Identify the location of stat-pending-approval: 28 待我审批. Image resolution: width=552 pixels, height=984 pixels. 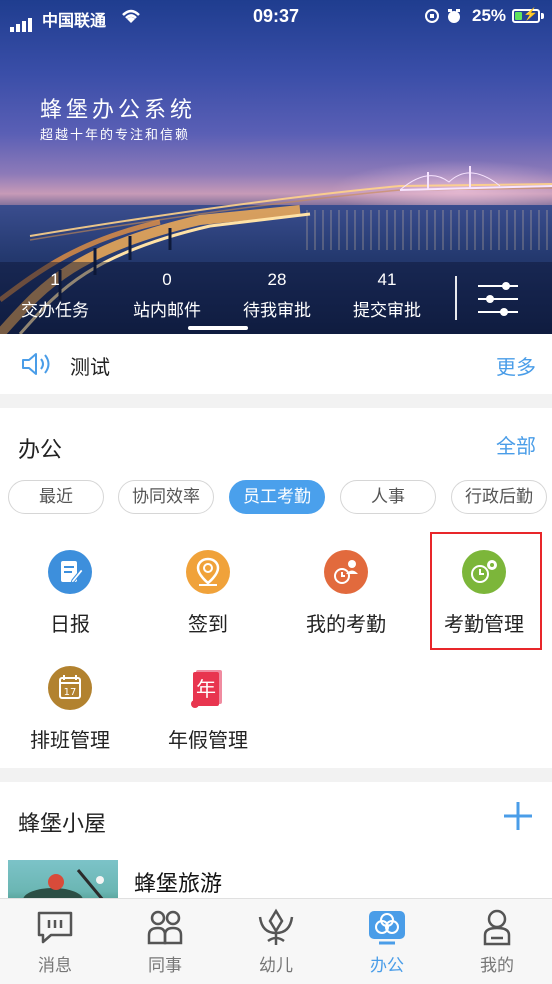
(277, 295).